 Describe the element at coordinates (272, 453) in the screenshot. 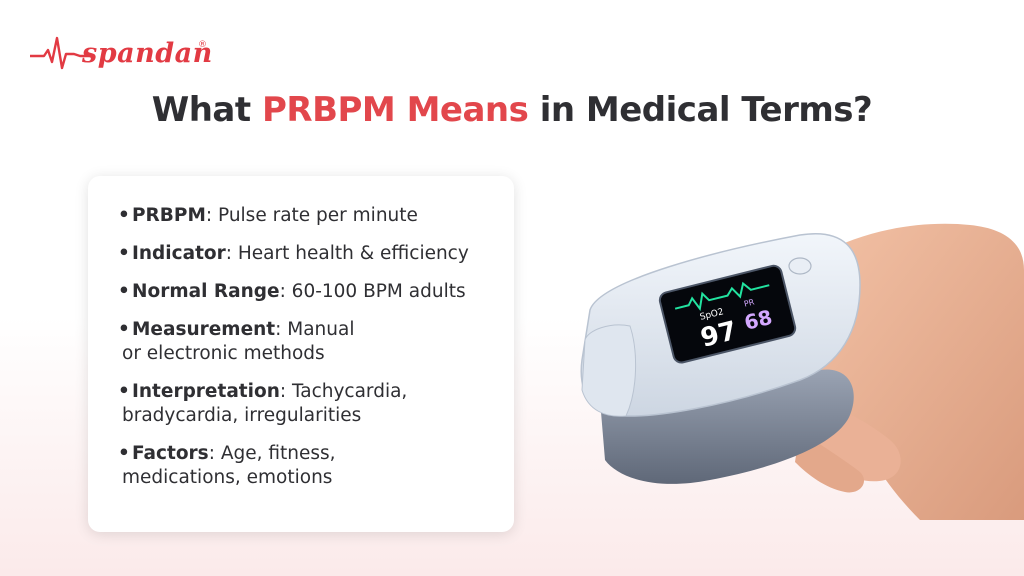

I see `item-text: : Age, fitness,` at that location.